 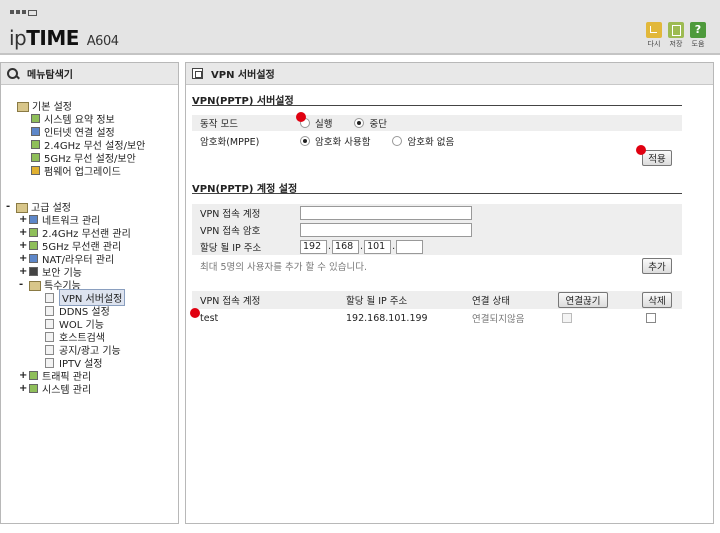 What do you see at coordinates (583, 300) in the screenshot?
I see `disconnect-button: 연결끊기` at bounding box center [583, 300].